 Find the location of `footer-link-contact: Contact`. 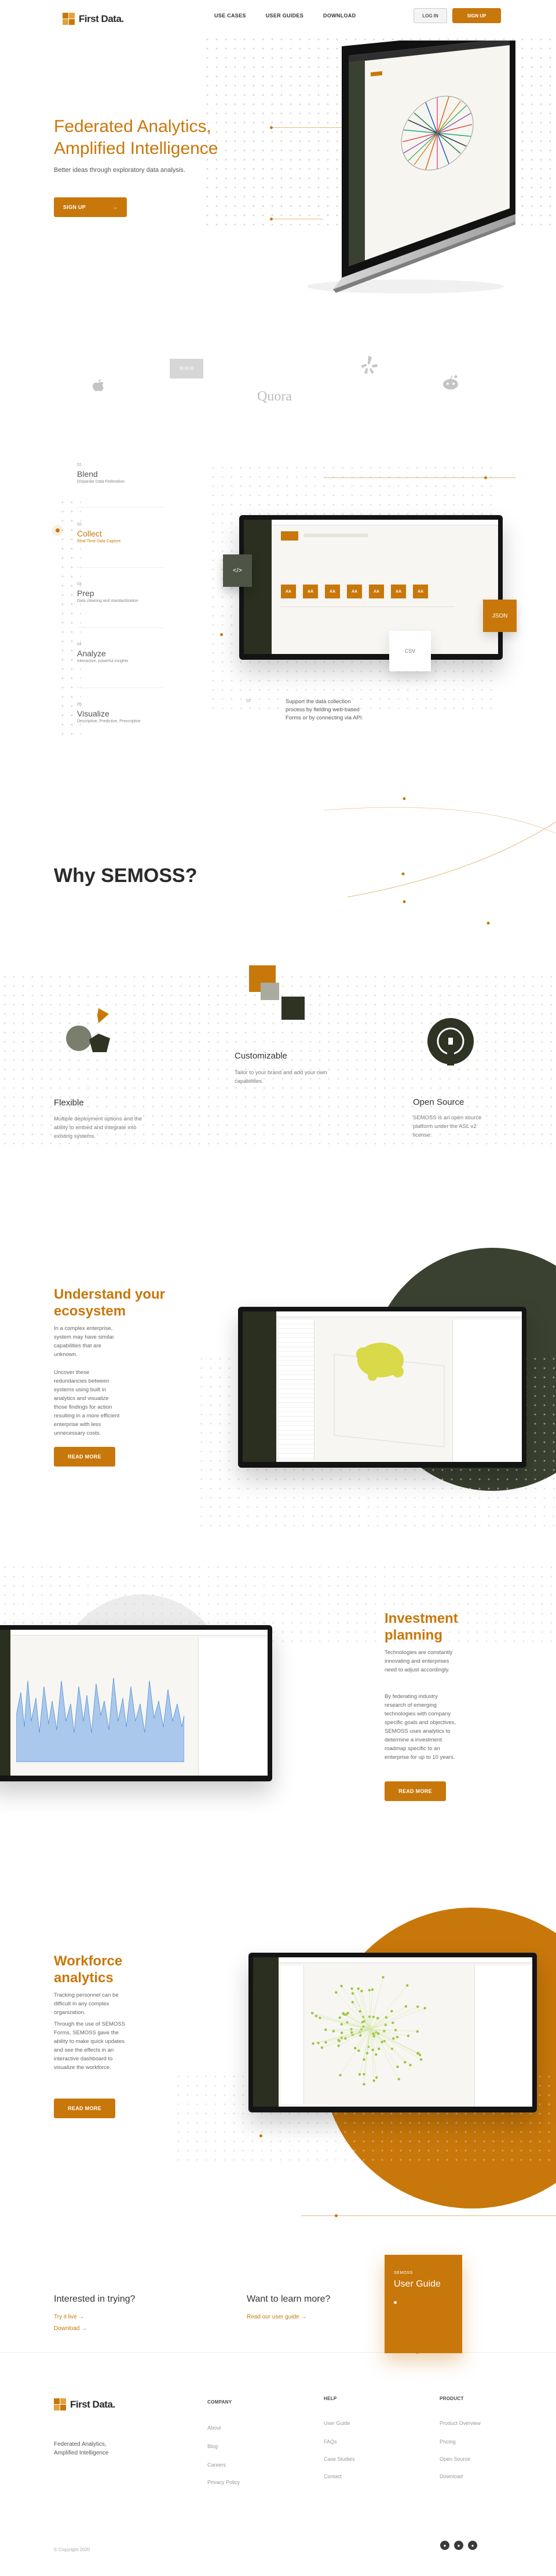

footer-link-contact: Contact is located at coordinates (333, 2477).